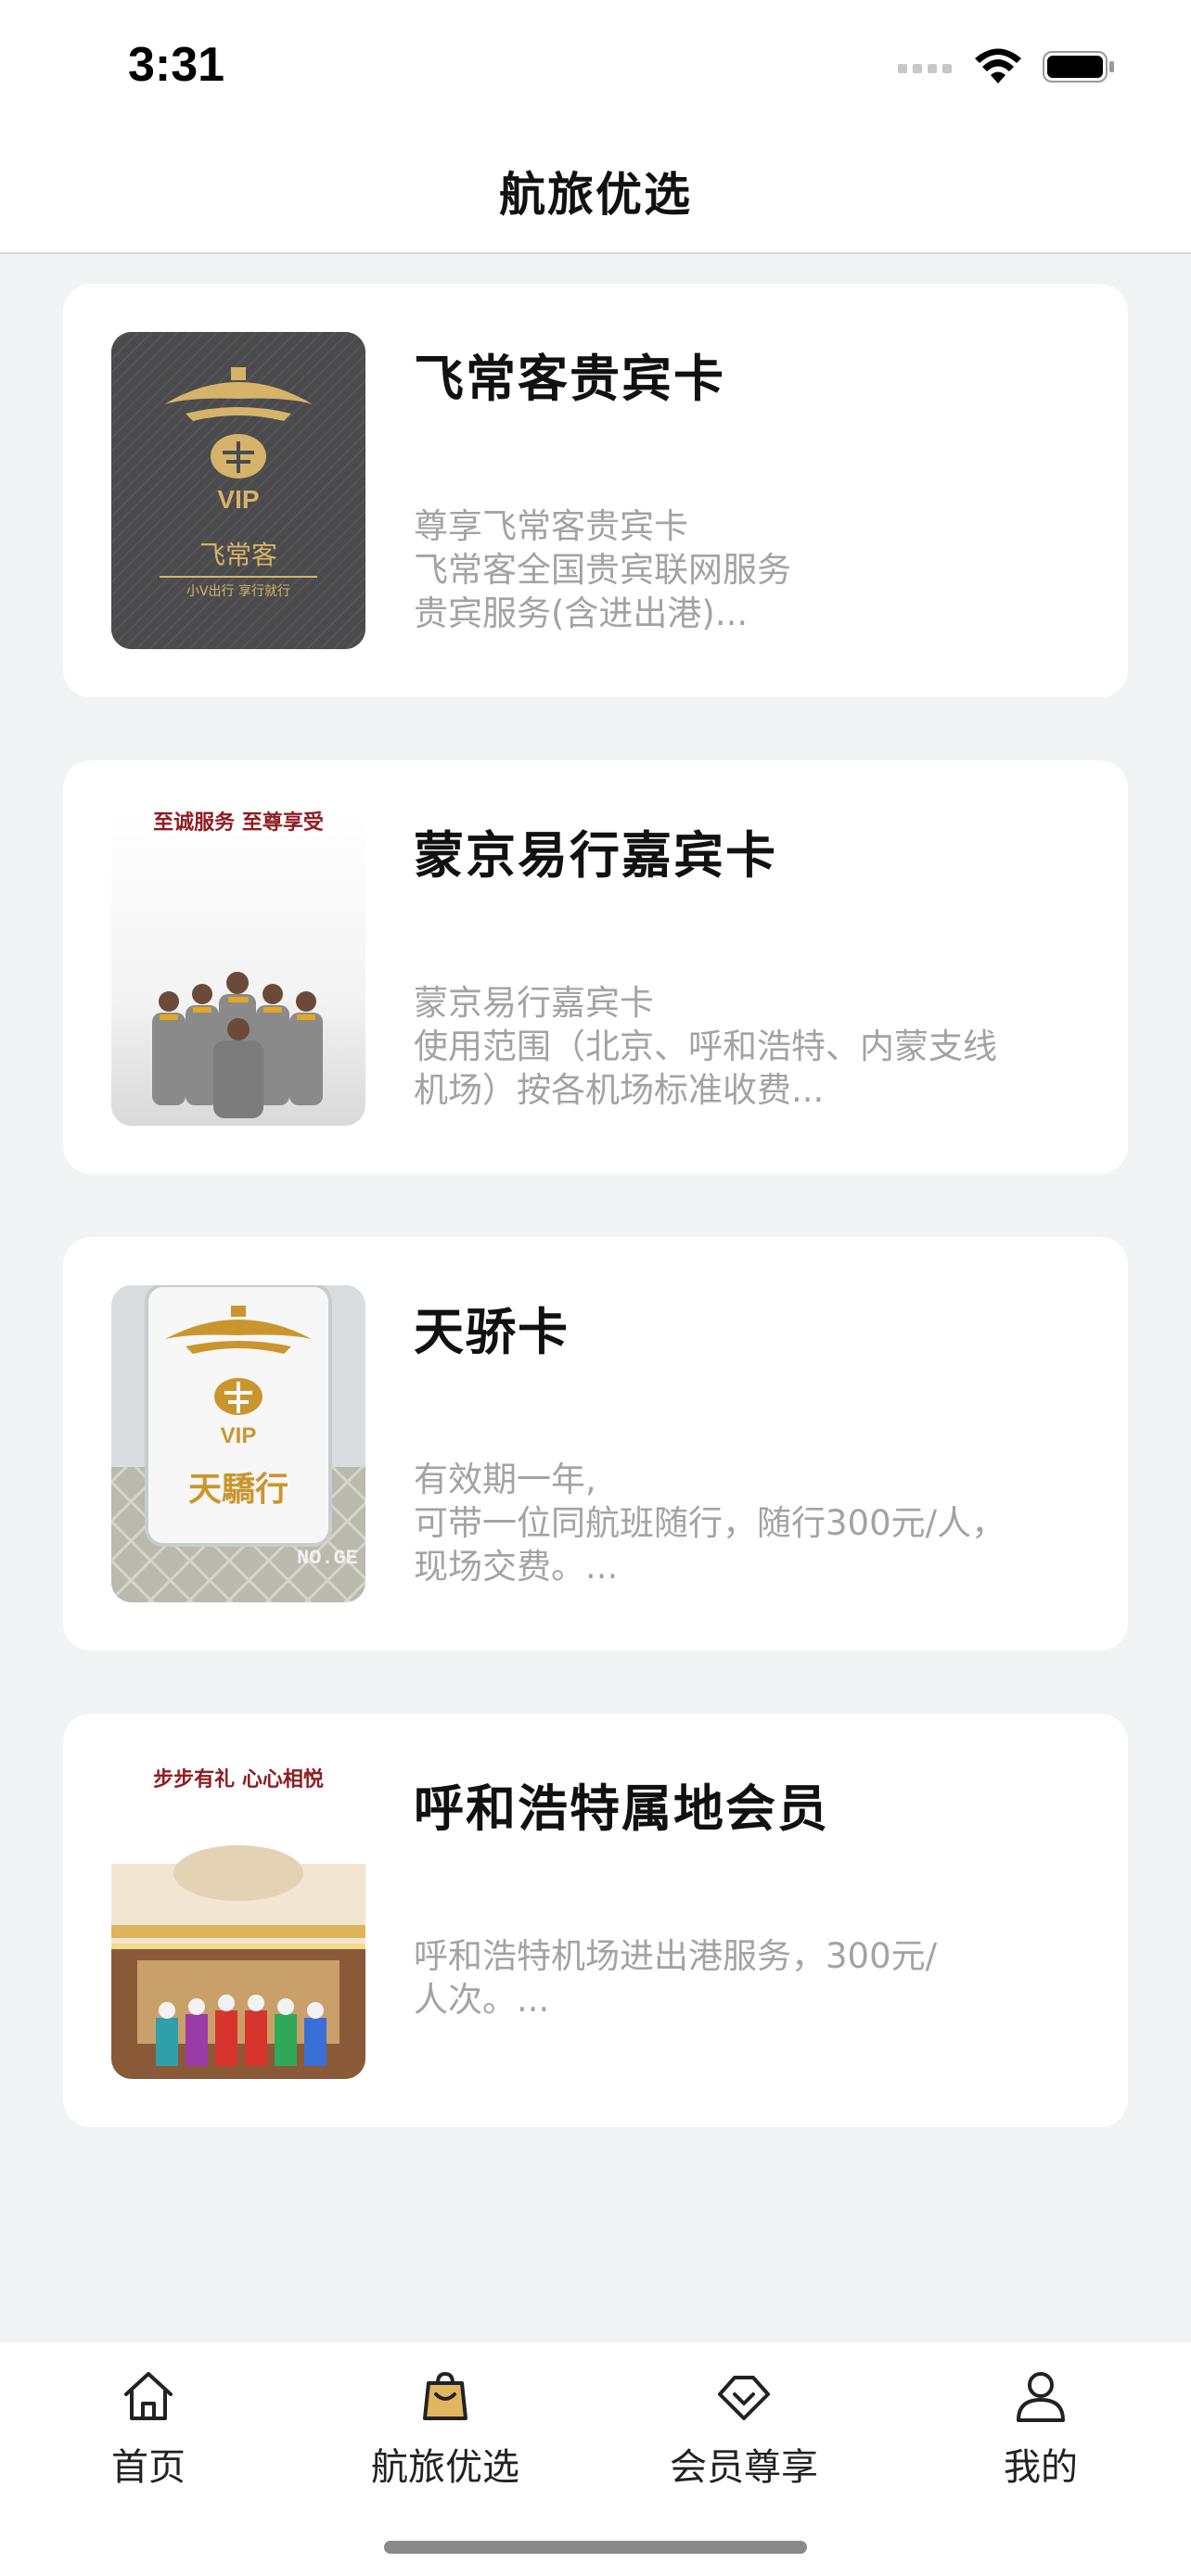 The image size is (1191, 2576). I want to click on card-thumbnail: VIP 飞常客 小V出行 享行就行, so click(238, 491).